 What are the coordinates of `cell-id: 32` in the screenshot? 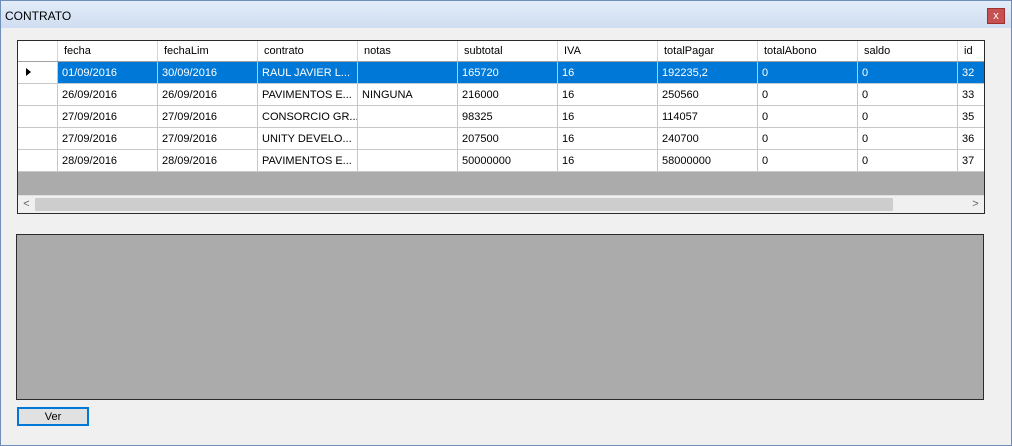 It's located at (971, 72).